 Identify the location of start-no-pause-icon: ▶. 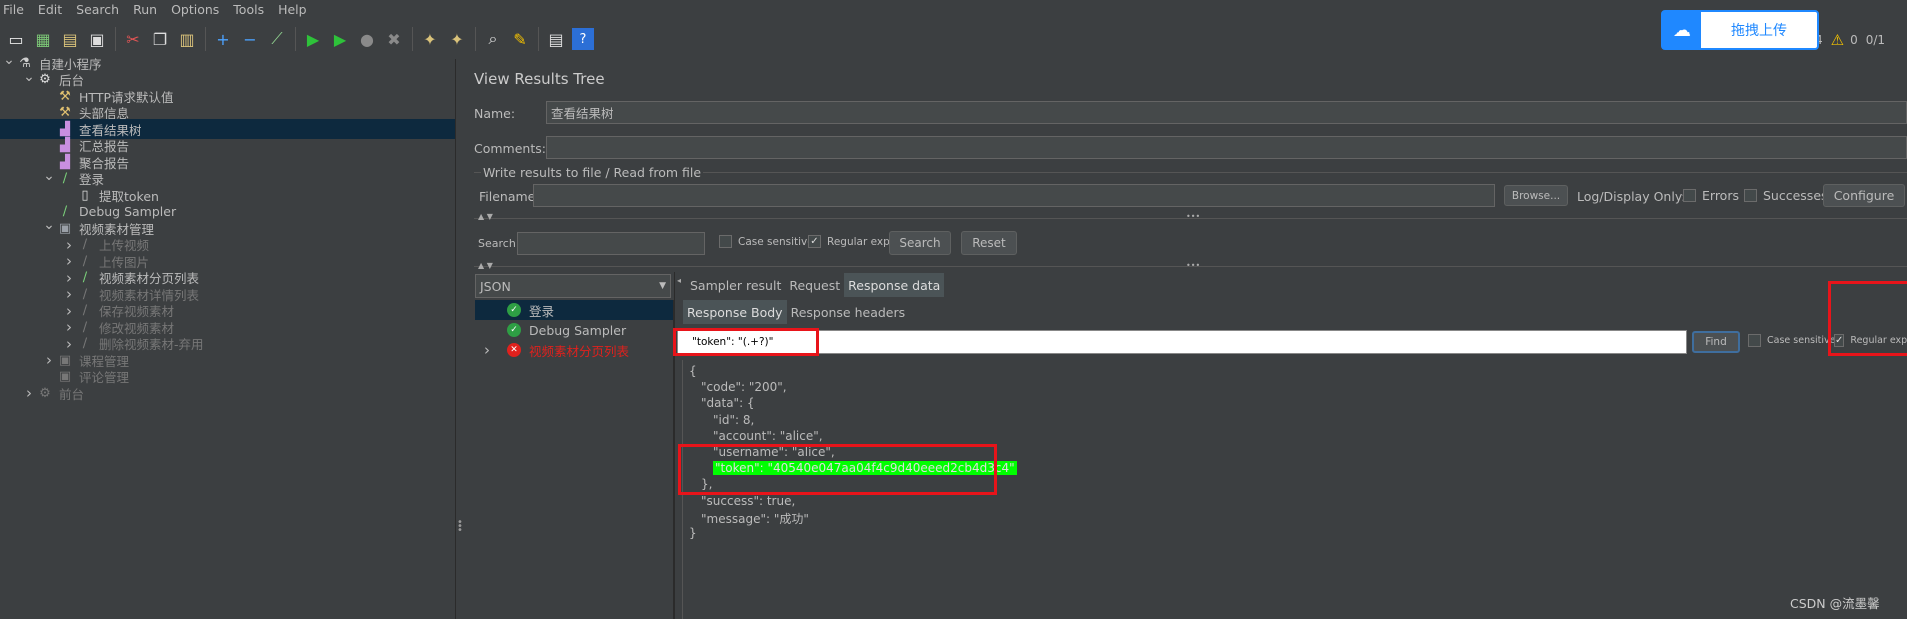
(340, 39).